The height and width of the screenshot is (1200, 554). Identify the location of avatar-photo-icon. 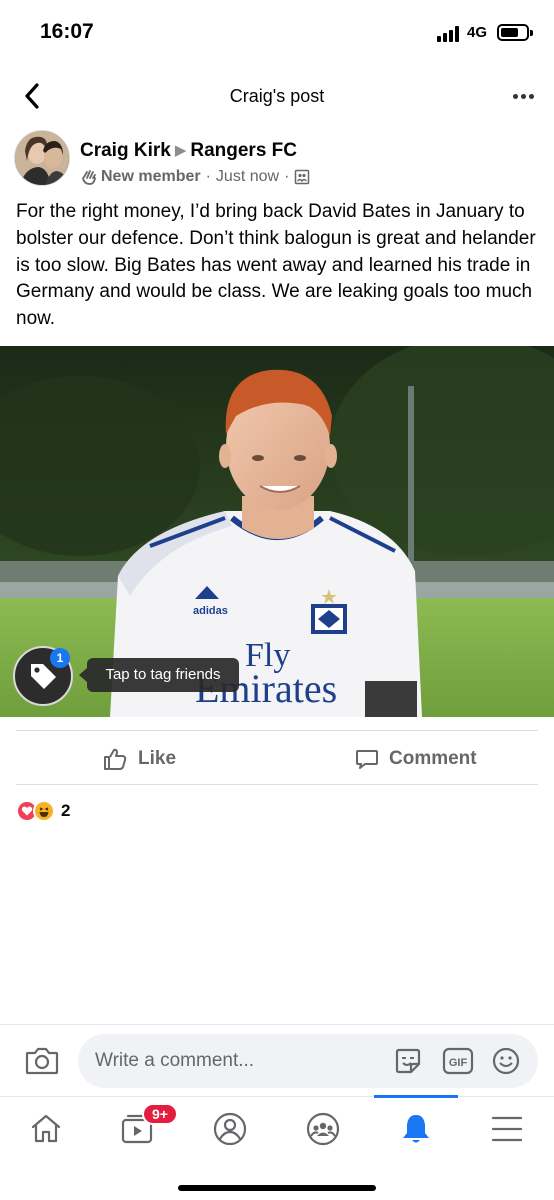
(42, 158).